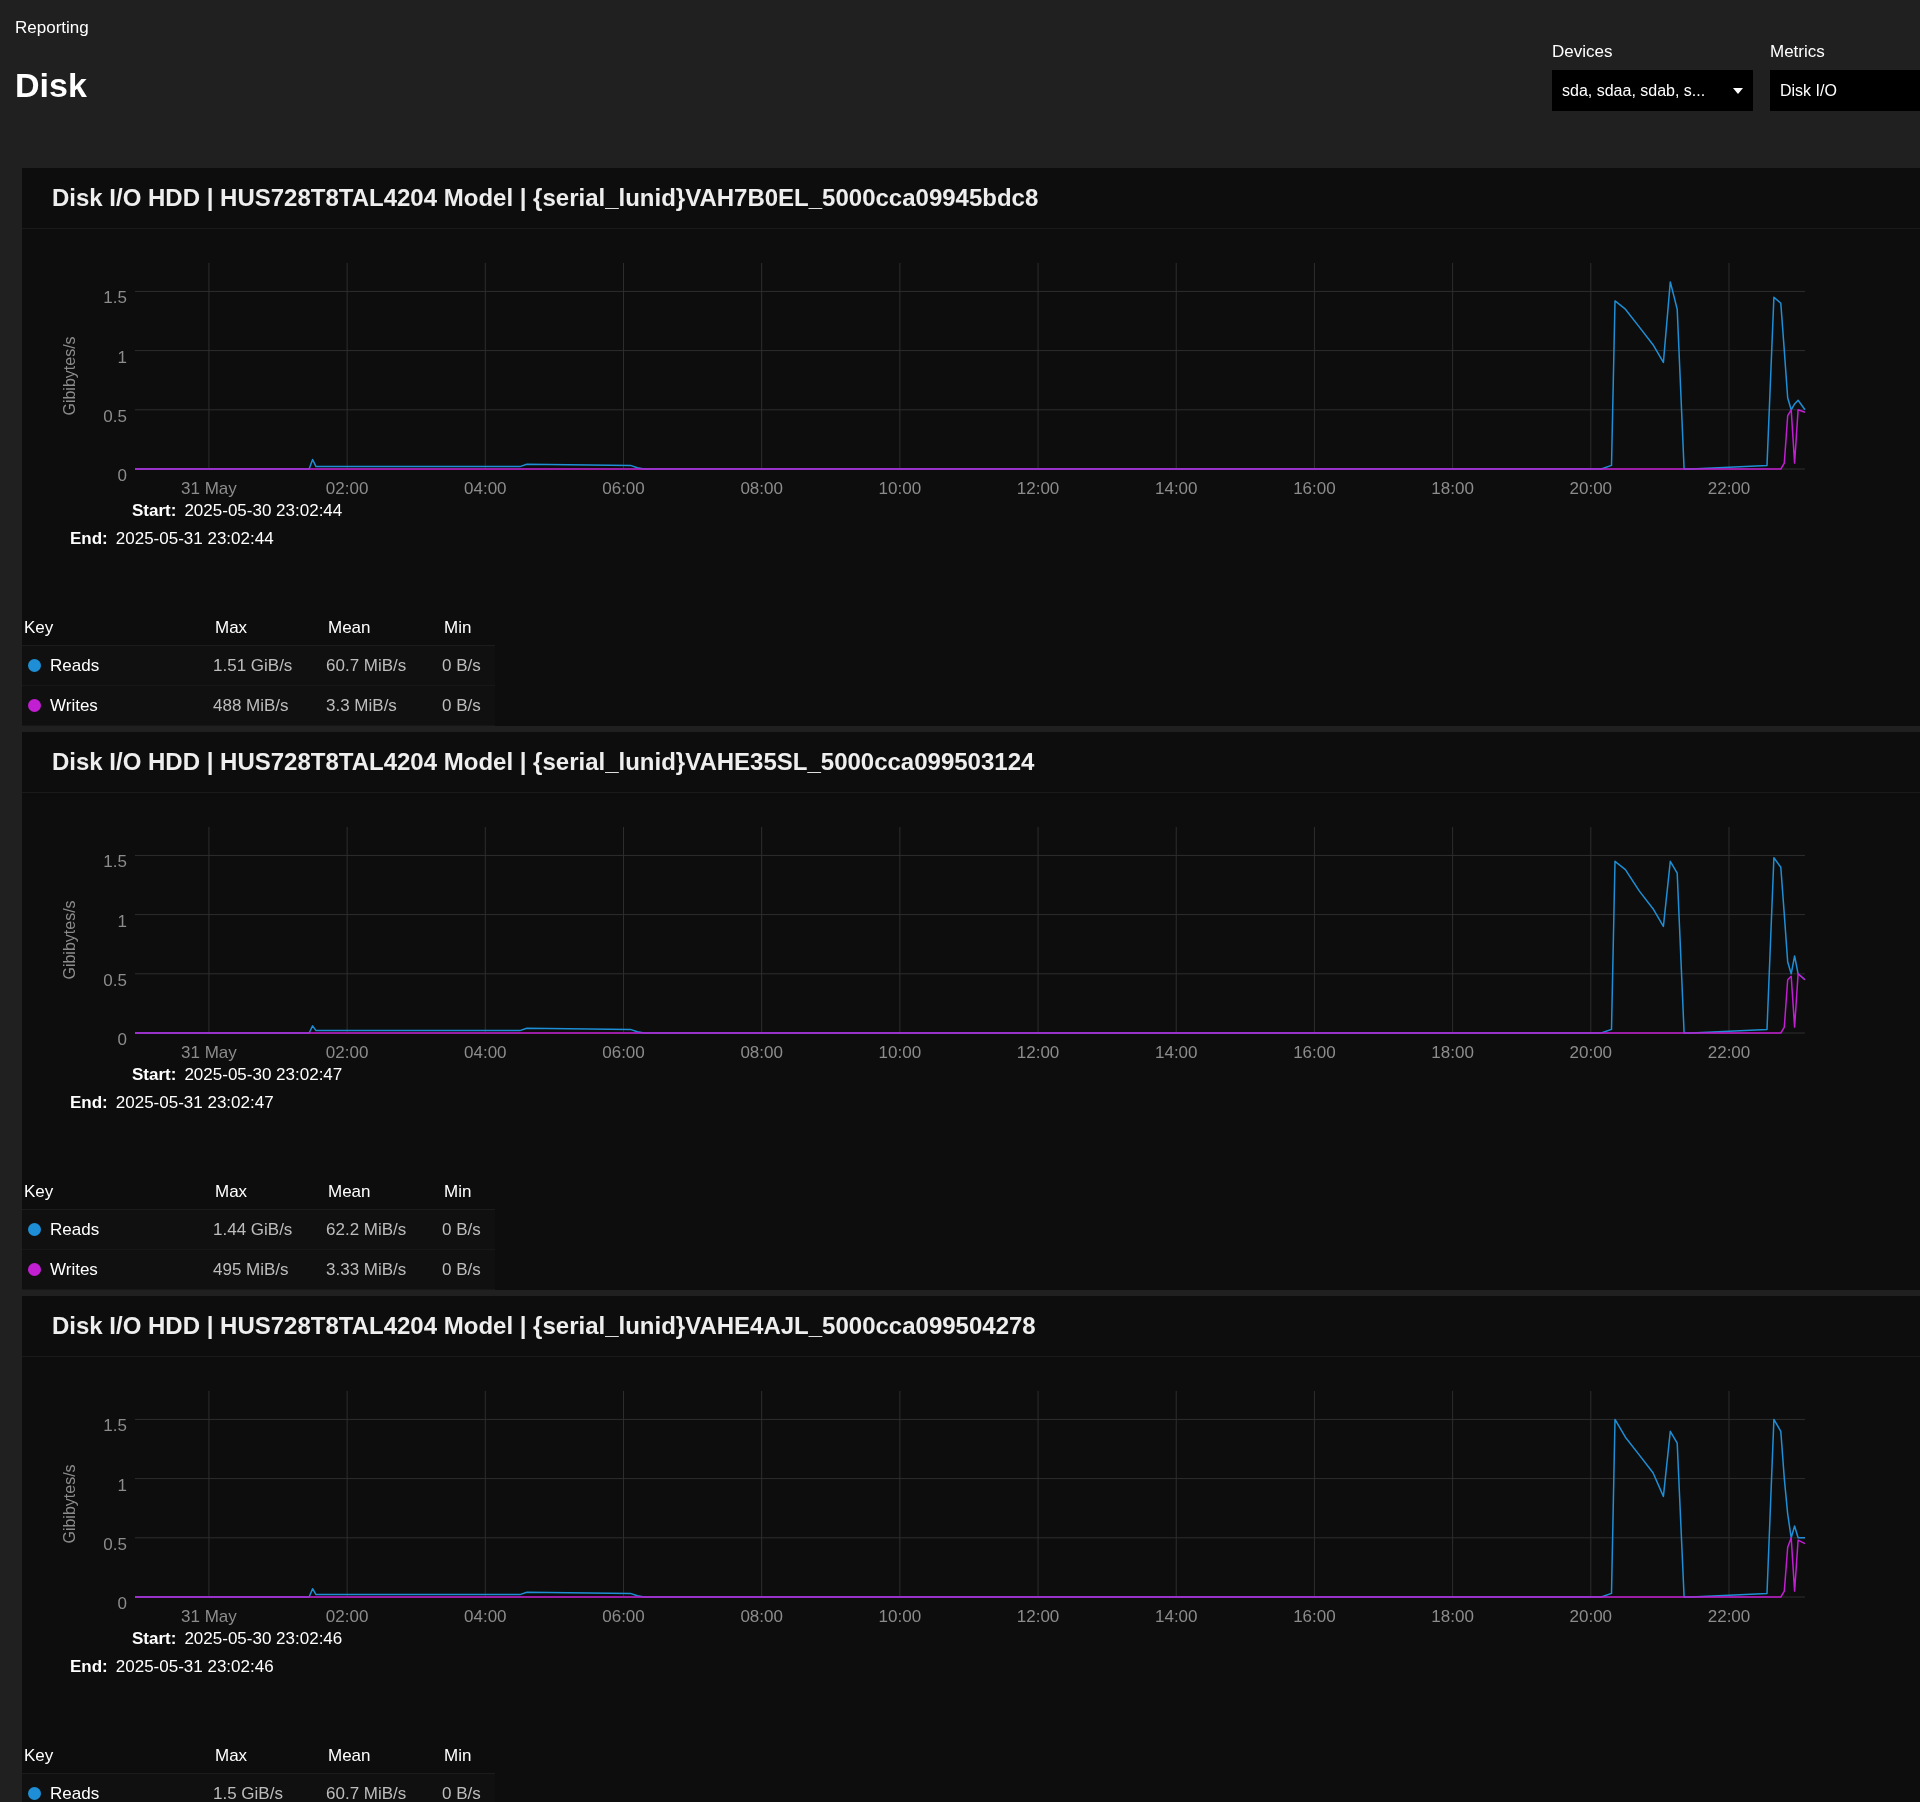  What do you see at coordinates (194, 539) in the screenshot?
I see `range-value: 2025-05-31 23:02:44` at bounding box center [194, 539].